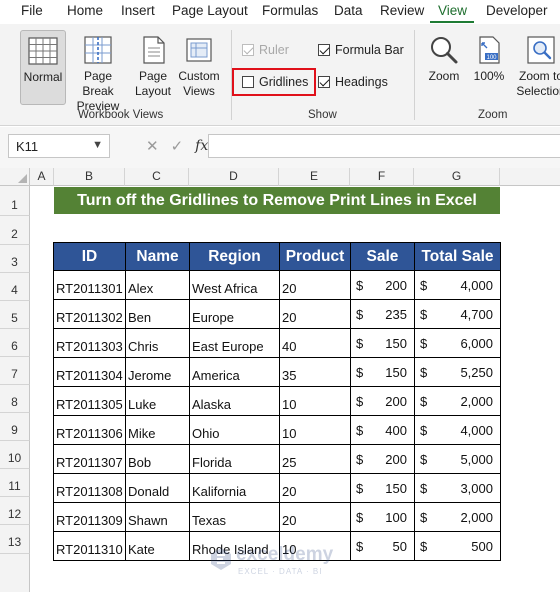  I want to click on cell-region: Ohio, so click(234, 430).